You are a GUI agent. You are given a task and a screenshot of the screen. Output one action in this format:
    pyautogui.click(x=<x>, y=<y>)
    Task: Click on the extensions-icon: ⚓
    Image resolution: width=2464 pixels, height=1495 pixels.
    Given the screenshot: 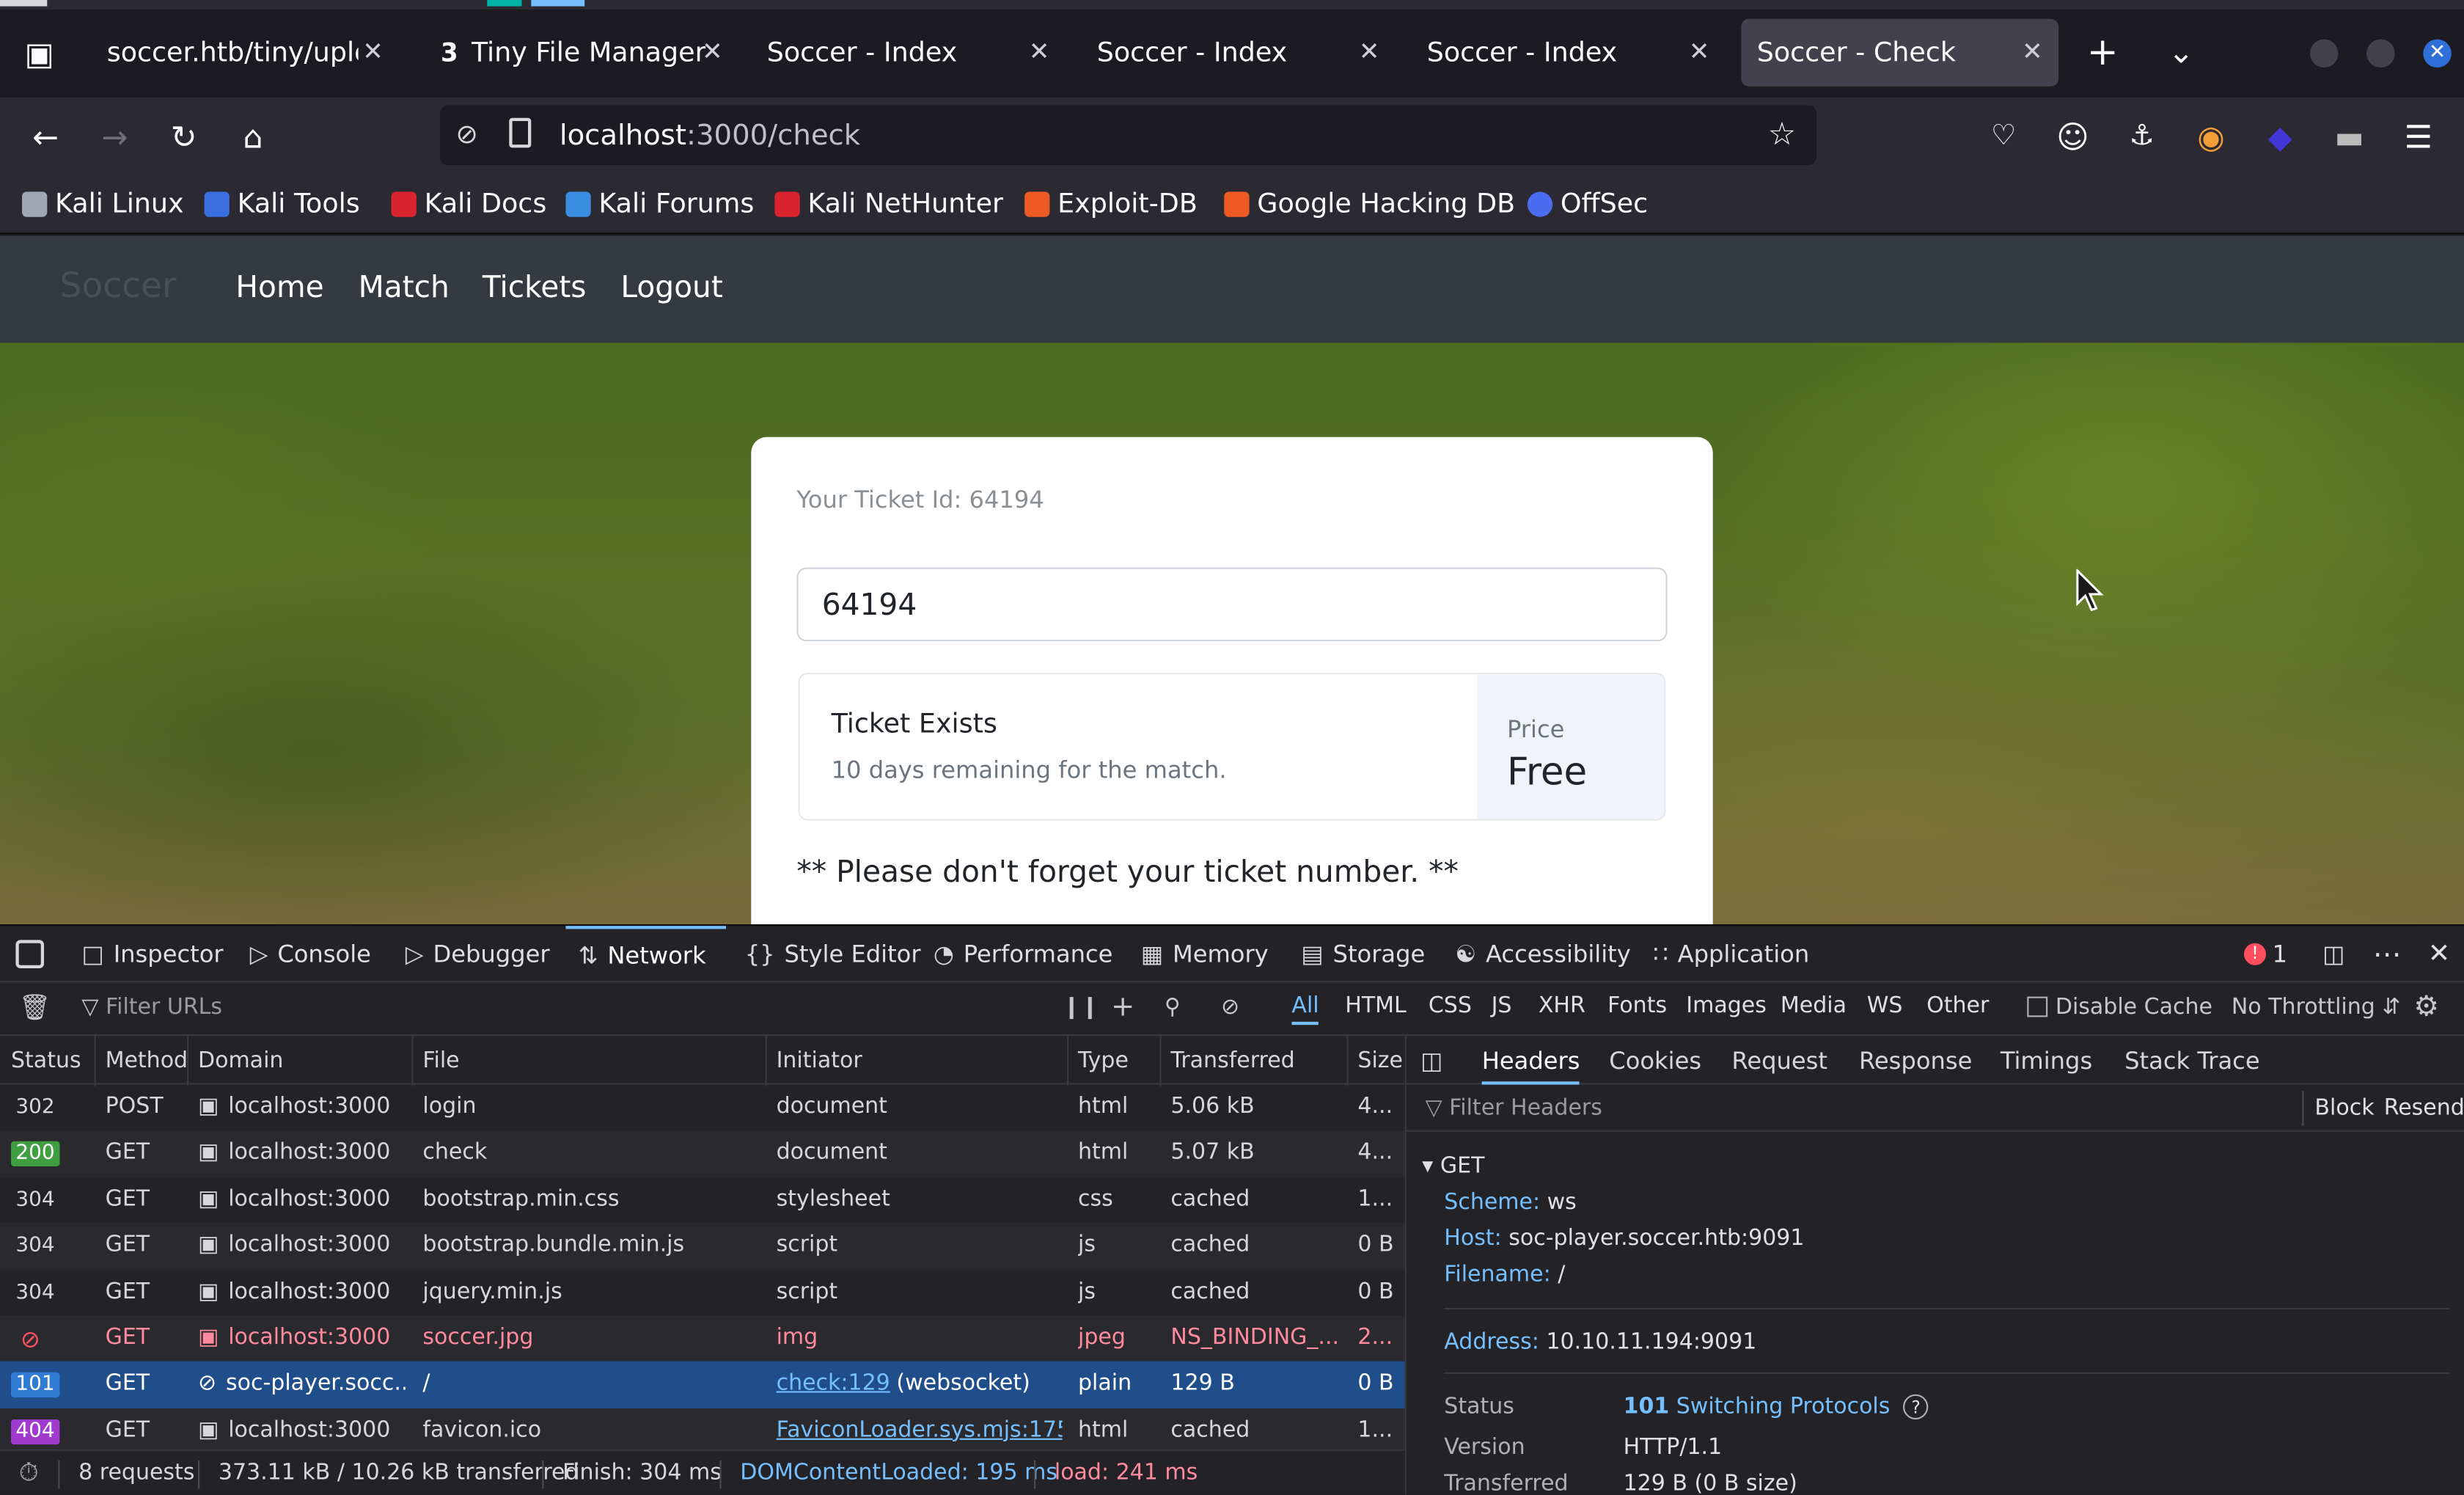 What is the action you would take?
    pyautogui.click(x=2142, y=137)
    